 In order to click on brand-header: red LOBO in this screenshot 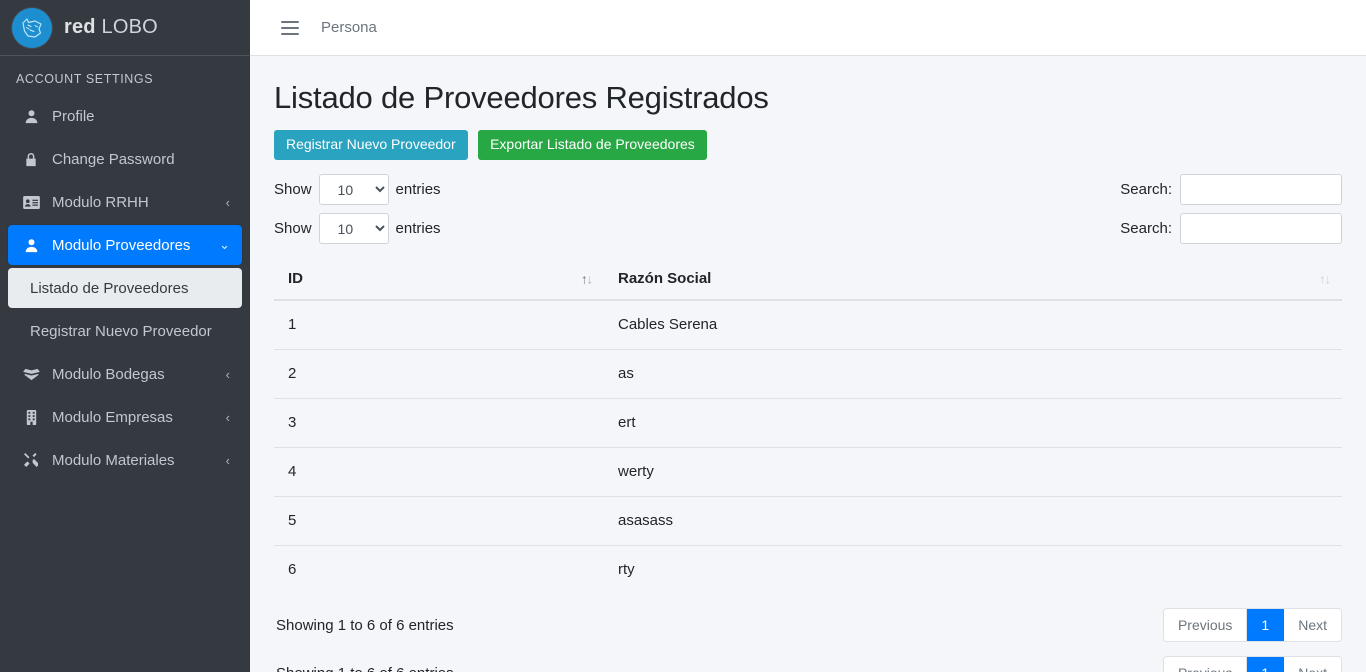, I will do `click(125, 28)`.